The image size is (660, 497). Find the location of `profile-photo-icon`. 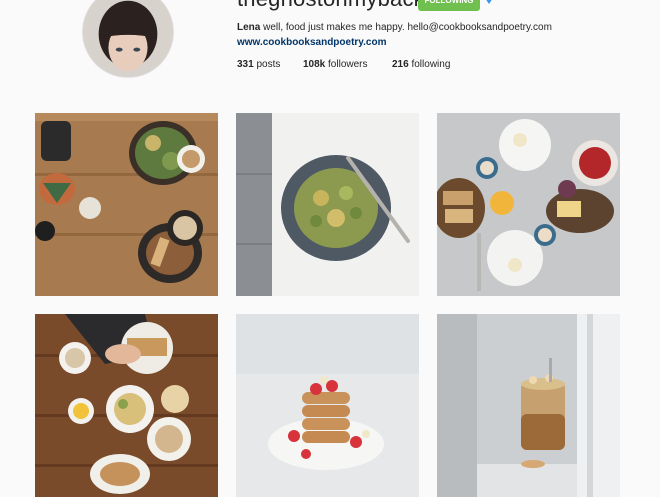

profile-photo-icon is located at coordinates (128, 38).